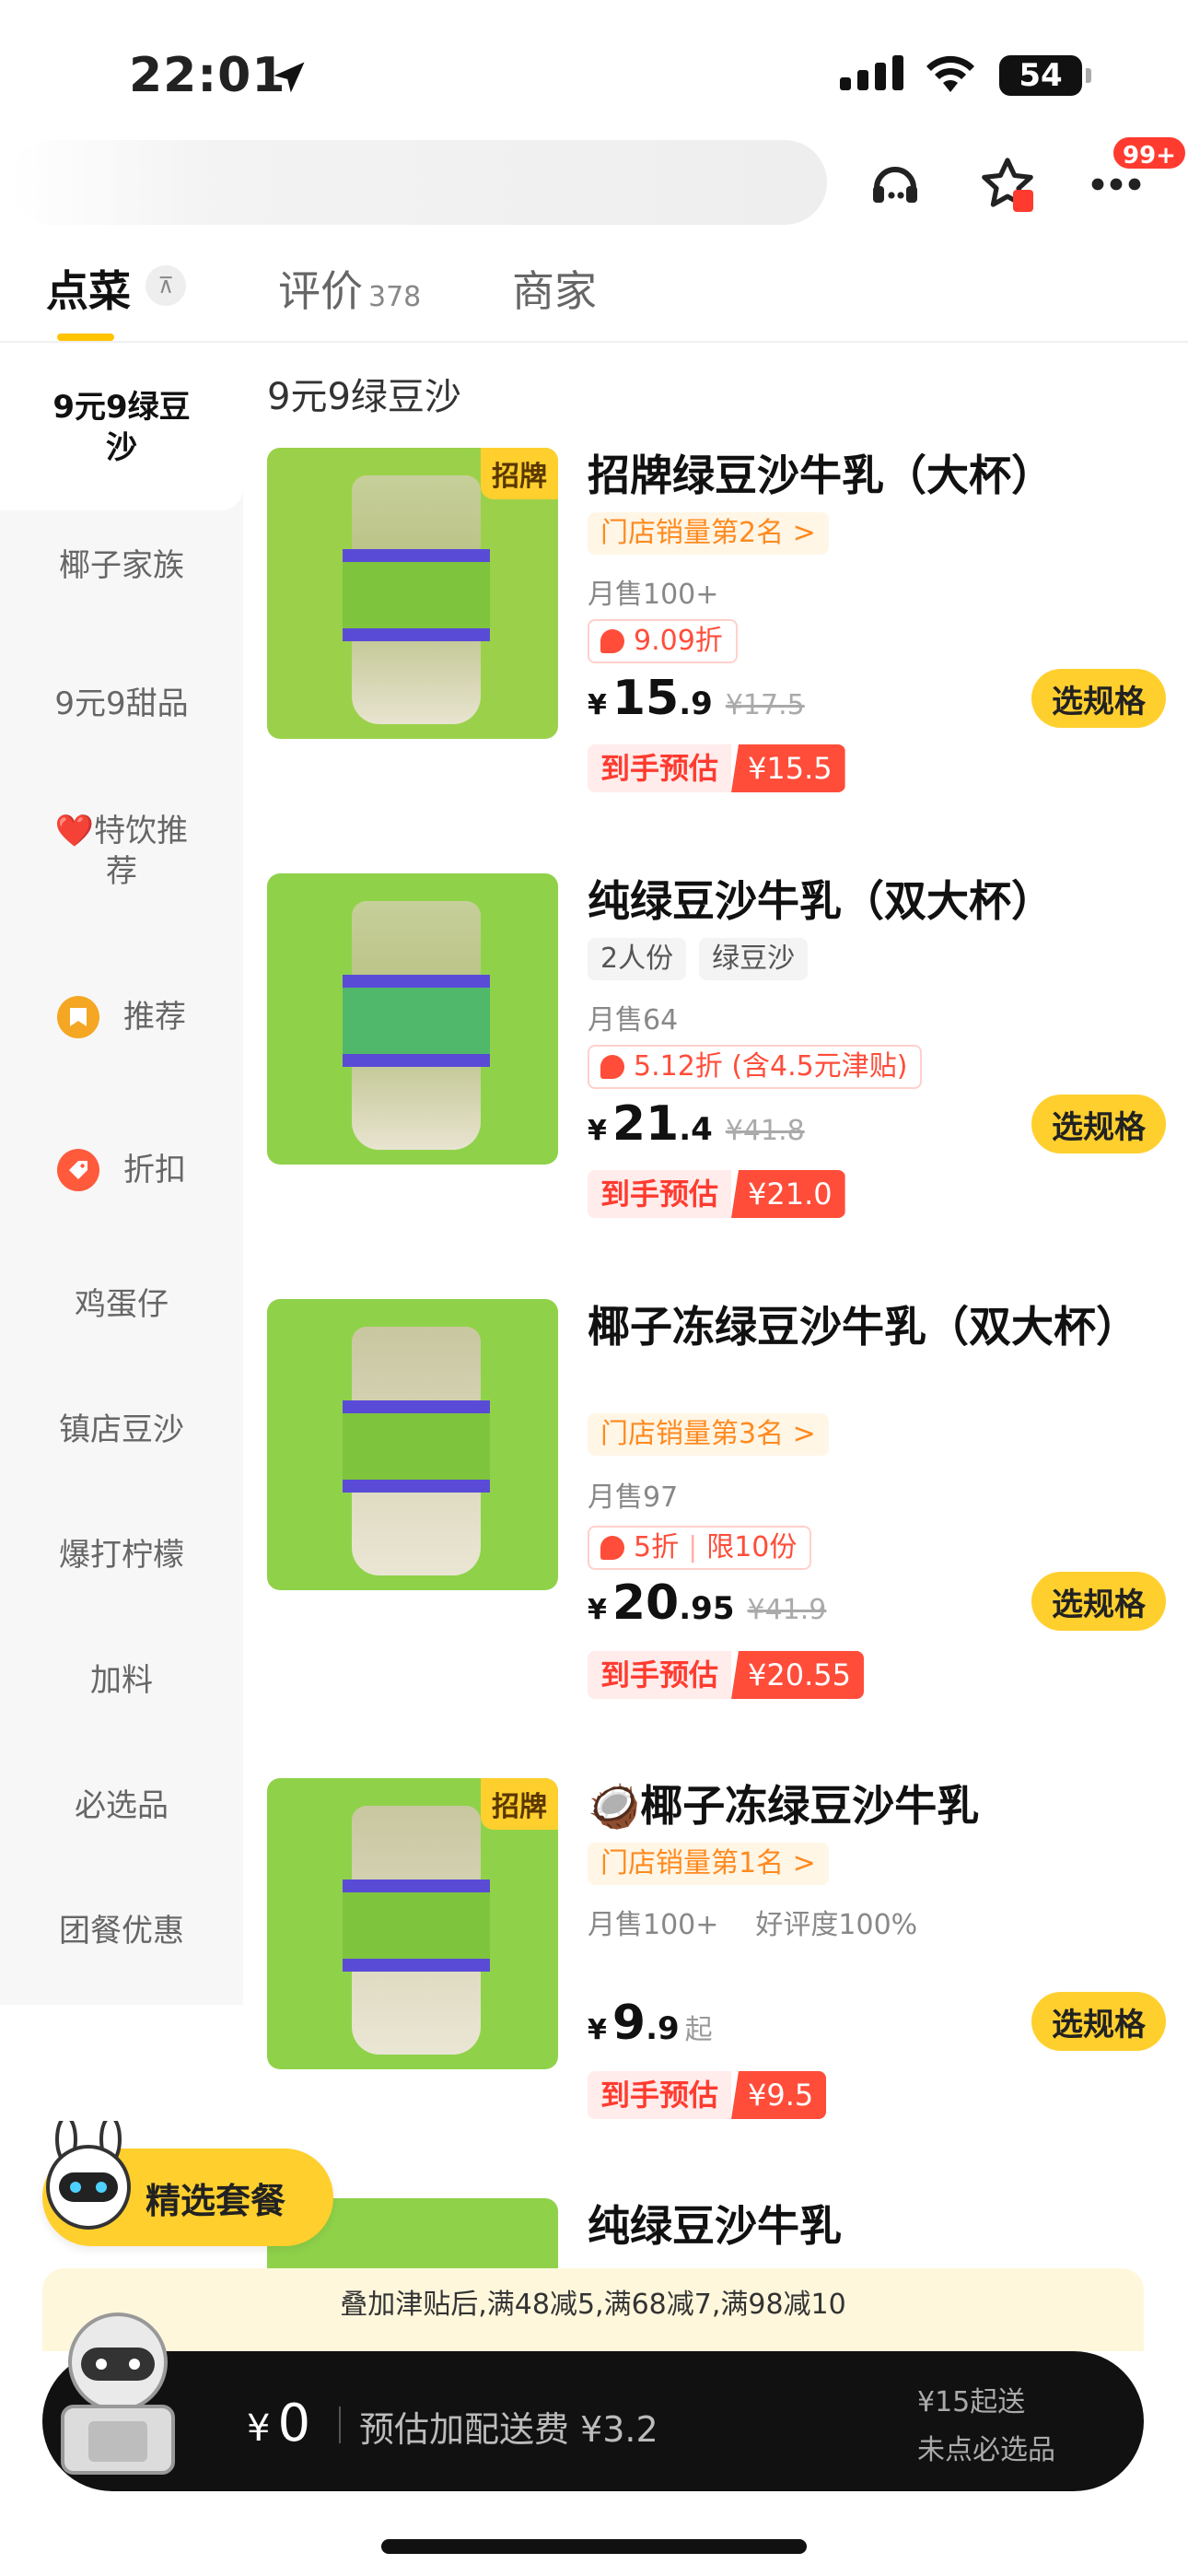  What do you see at coordinates (216, 2200) in the screenshot?
I see `combo-meal-label: 精选套餐` at bounding box center [216, 2200].